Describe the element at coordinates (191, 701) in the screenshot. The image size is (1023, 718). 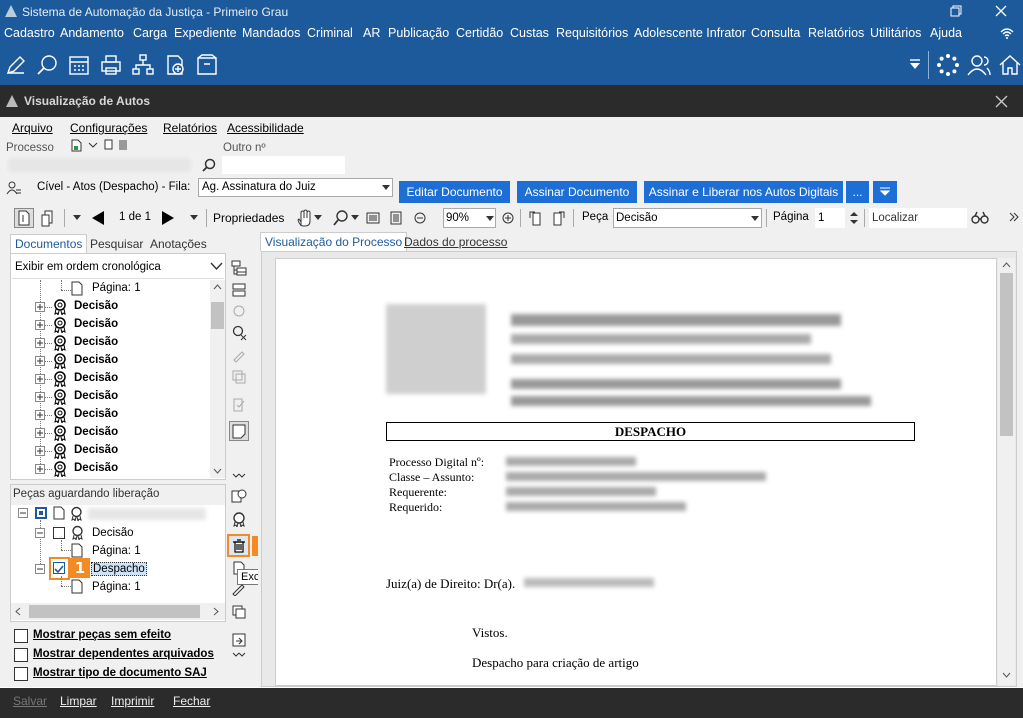
I see `fechar-button: Fechar` at that location.